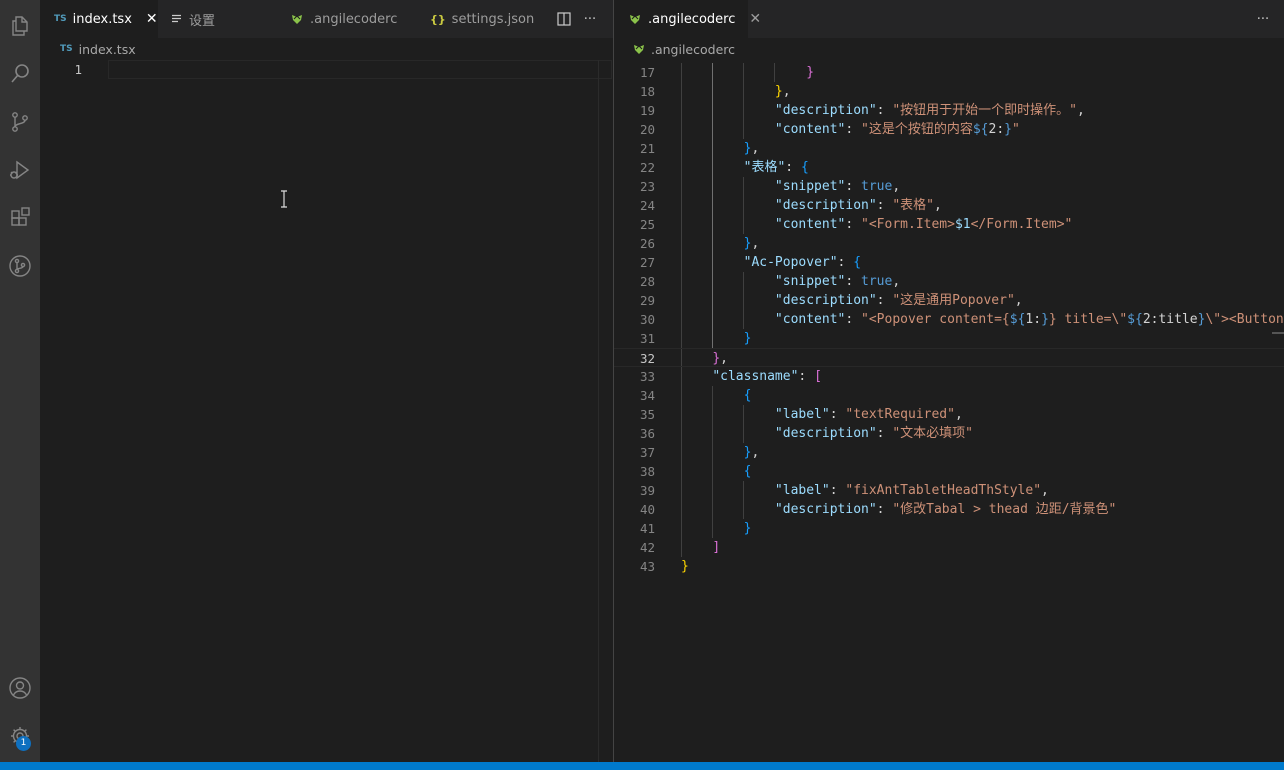 The image size is (1284, 770). I want to click on tab-angilecoderc-right: .angilecoderc ✕, so click(687, 19).